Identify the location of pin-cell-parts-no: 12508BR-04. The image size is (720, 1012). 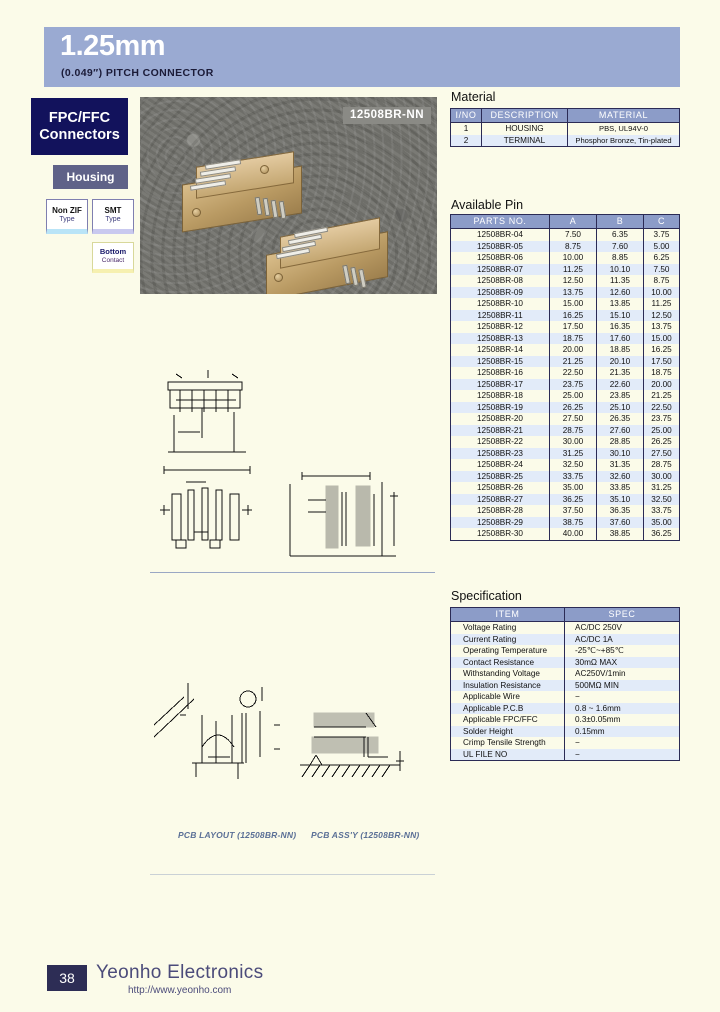
(500, 234).